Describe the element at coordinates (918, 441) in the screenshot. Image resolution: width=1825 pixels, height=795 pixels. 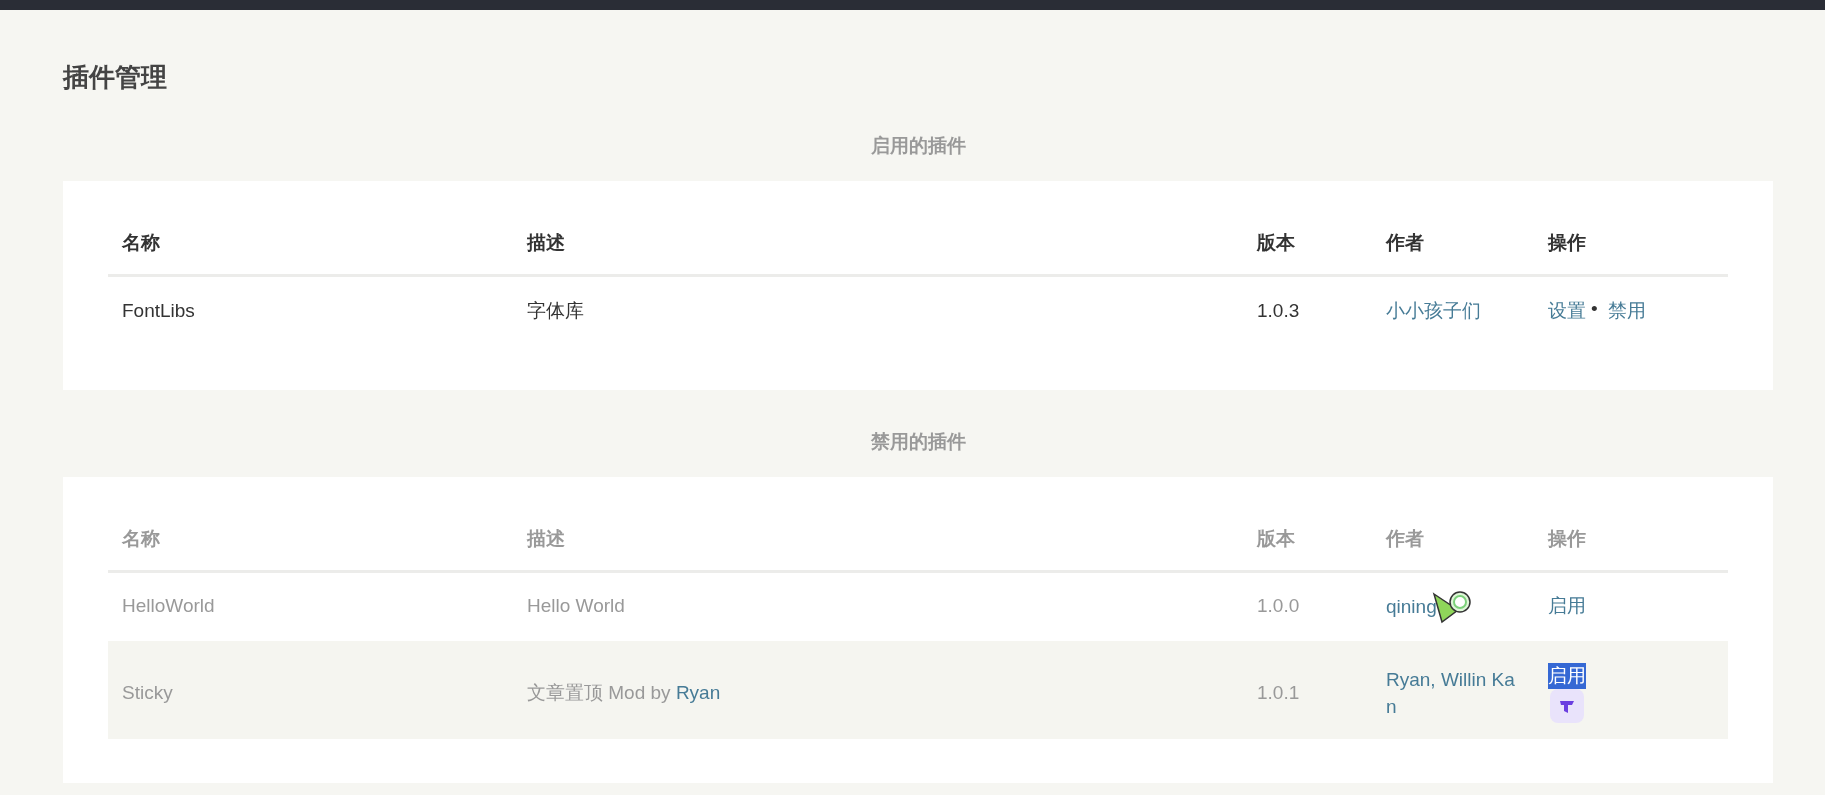
I see `section-heading: 禁用的插件` at that location.